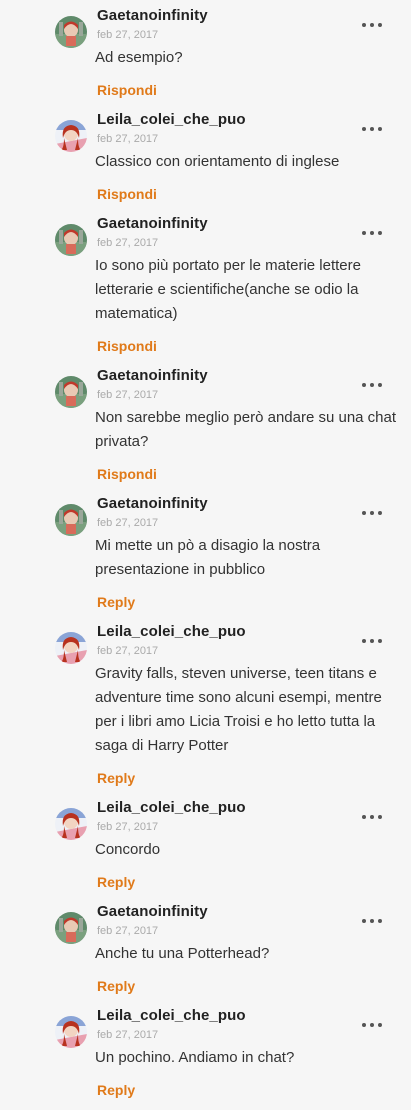  I want to click on comment-text: Un pochino. Andiamo in chat?, so click(195, 1057).